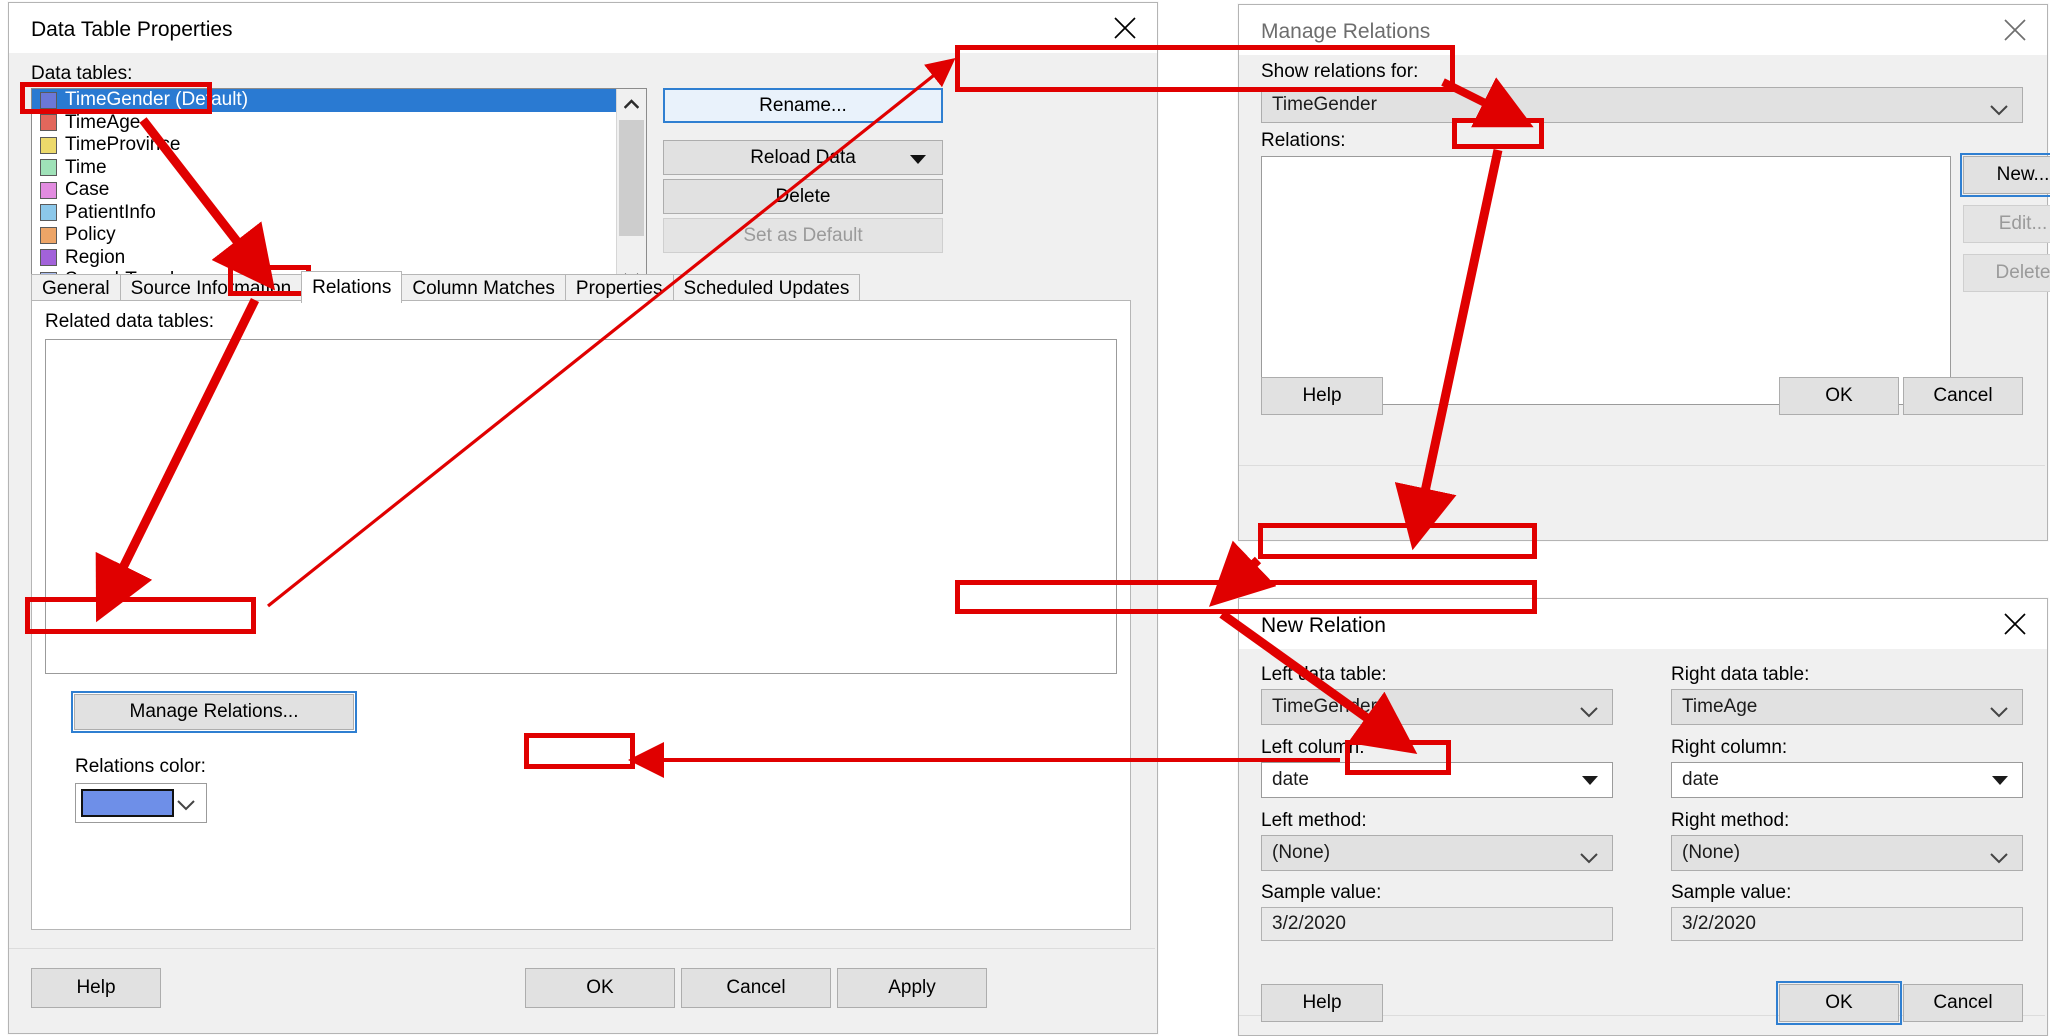  Describe the element at coordinates (211, 288) in the screenshot. I see `tab-source-information: Source Information` at that location.